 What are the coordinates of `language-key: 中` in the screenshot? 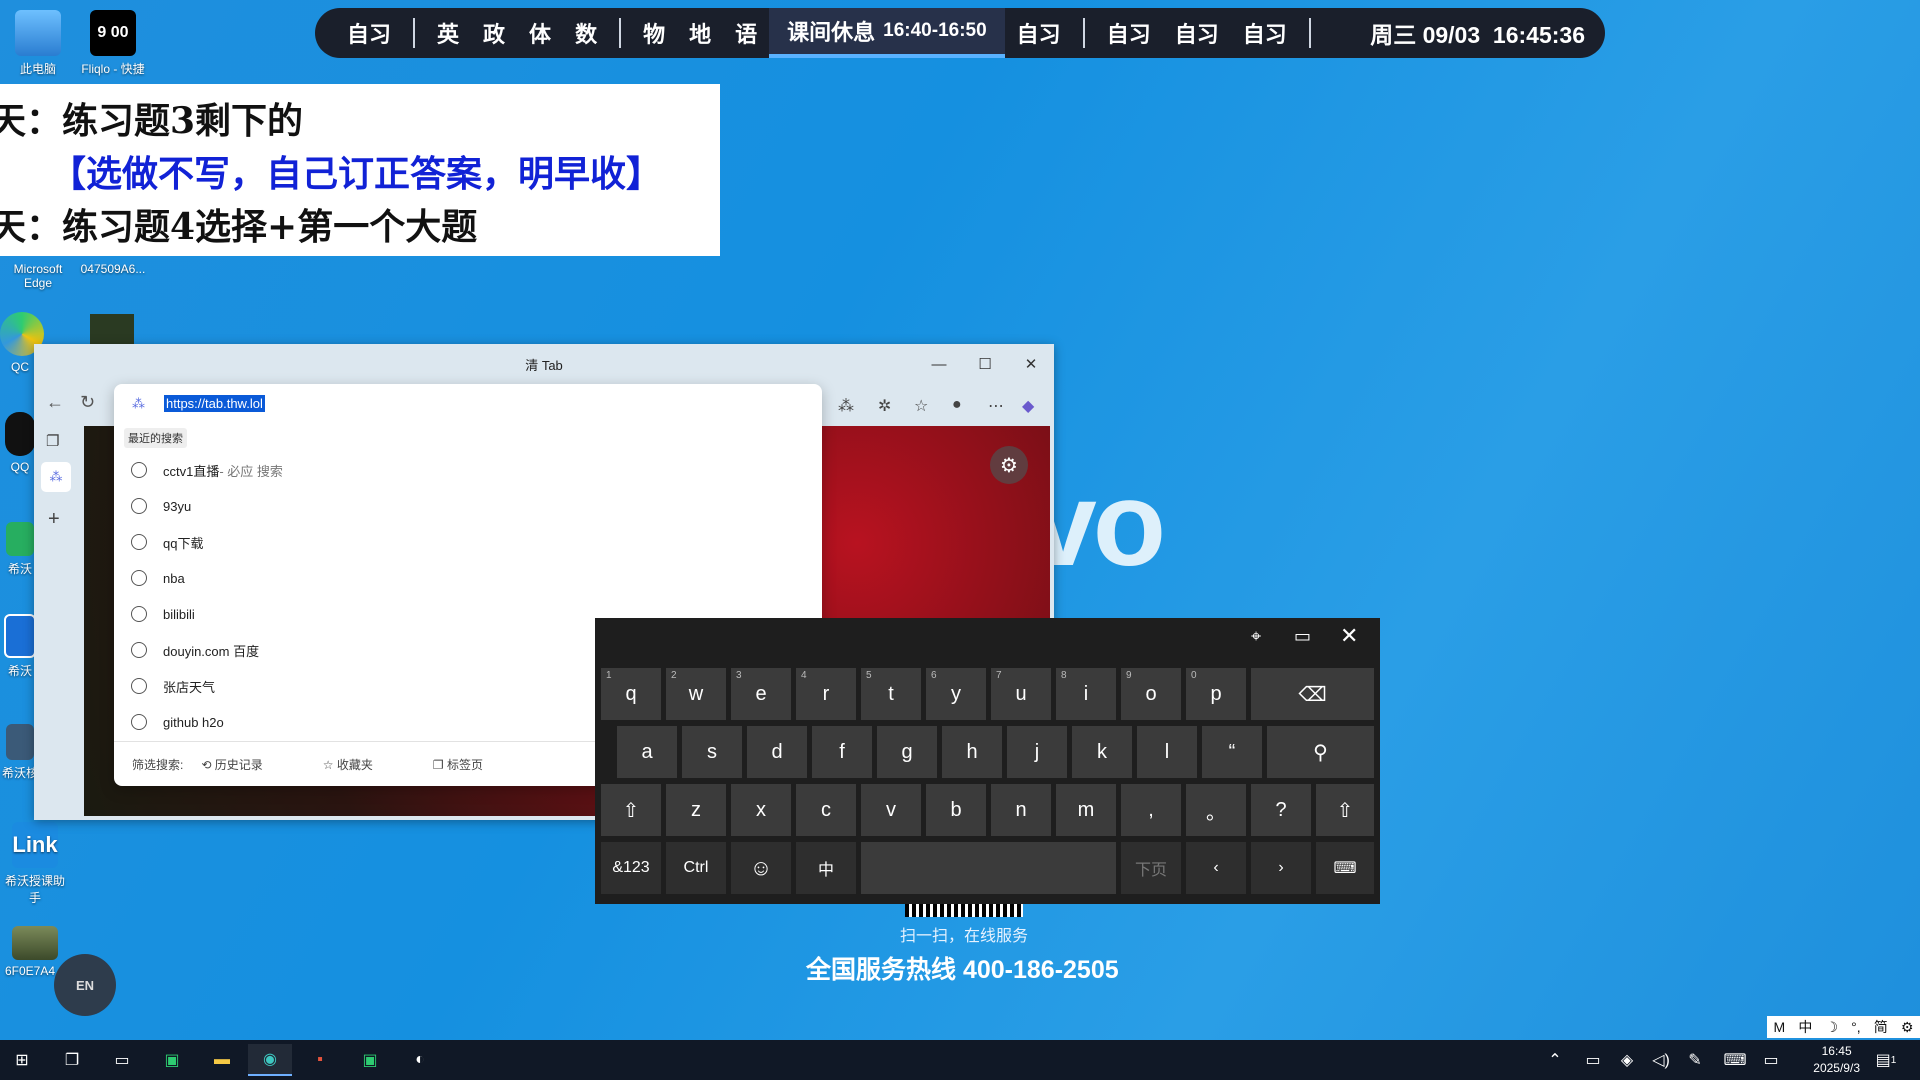 It's located at (826, 868).